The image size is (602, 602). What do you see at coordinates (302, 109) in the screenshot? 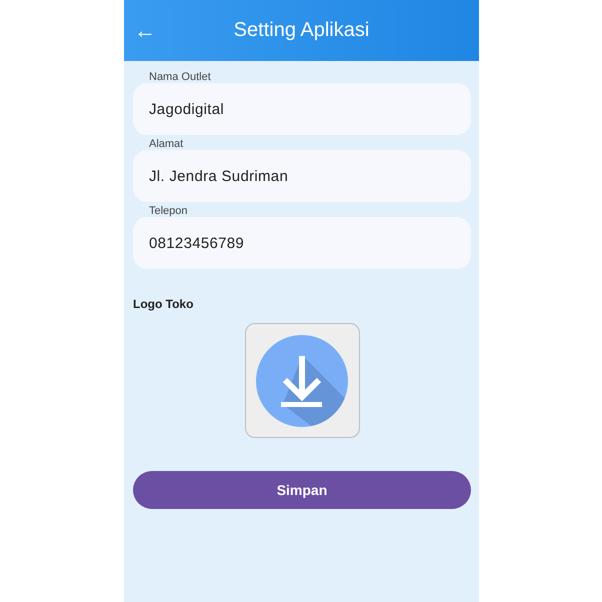
I see `input-field: Jagodigital` at bounding box center [302, 109].